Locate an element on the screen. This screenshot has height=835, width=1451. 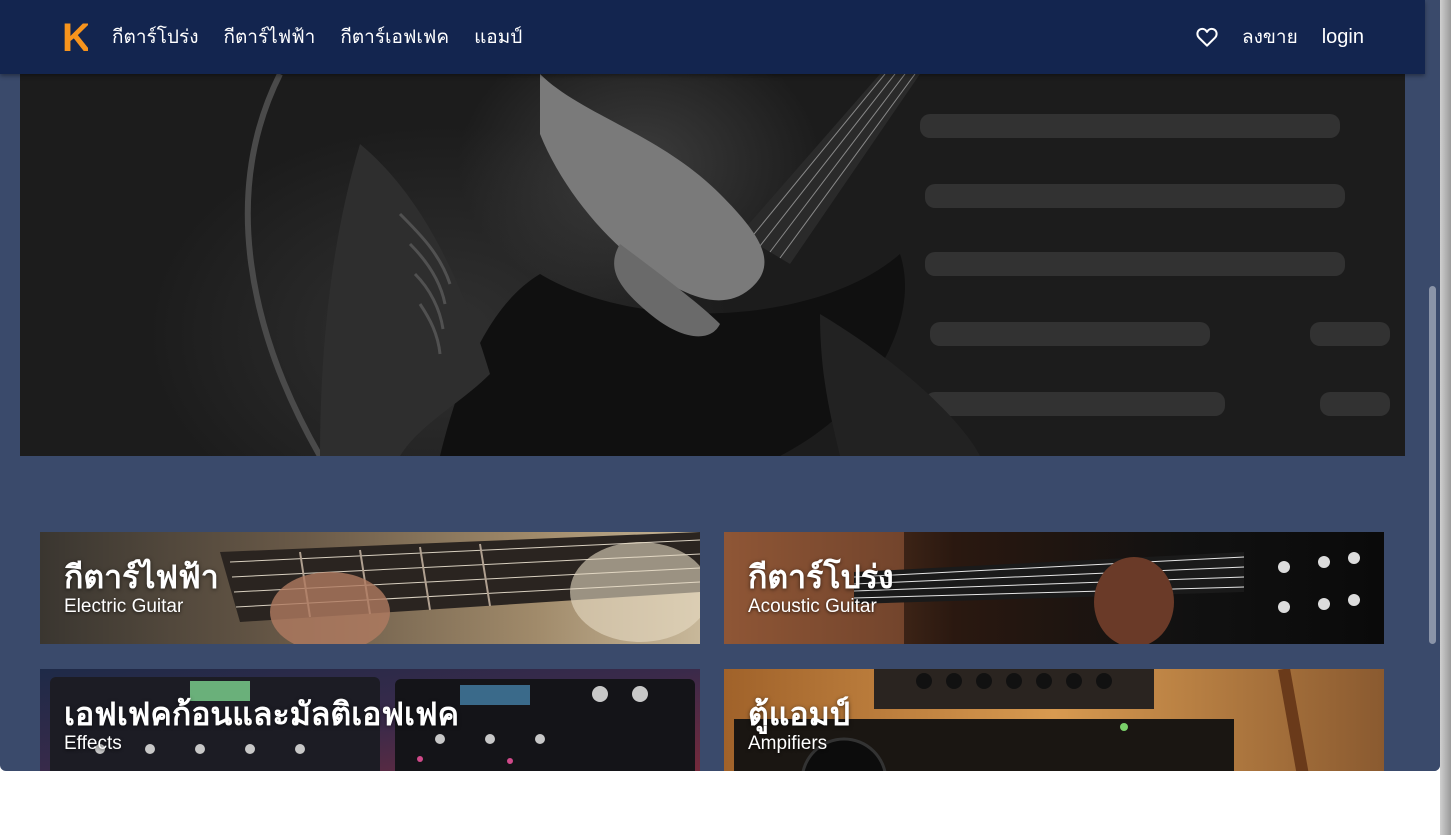
page-scrollbar is located at coordinates (1432, 385).